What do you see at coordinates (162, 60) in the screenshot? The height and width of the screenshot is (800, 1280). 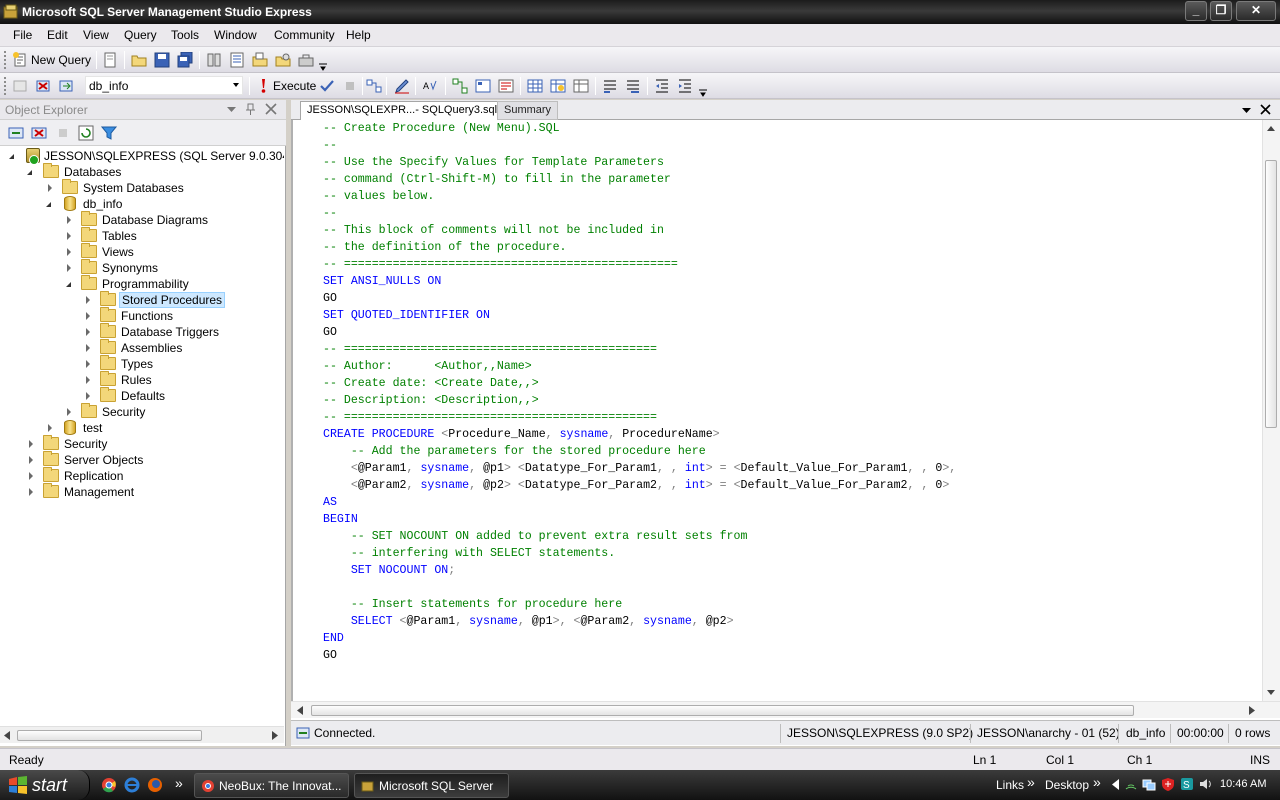 I see `save-icon` at bounding box center [162, 60].